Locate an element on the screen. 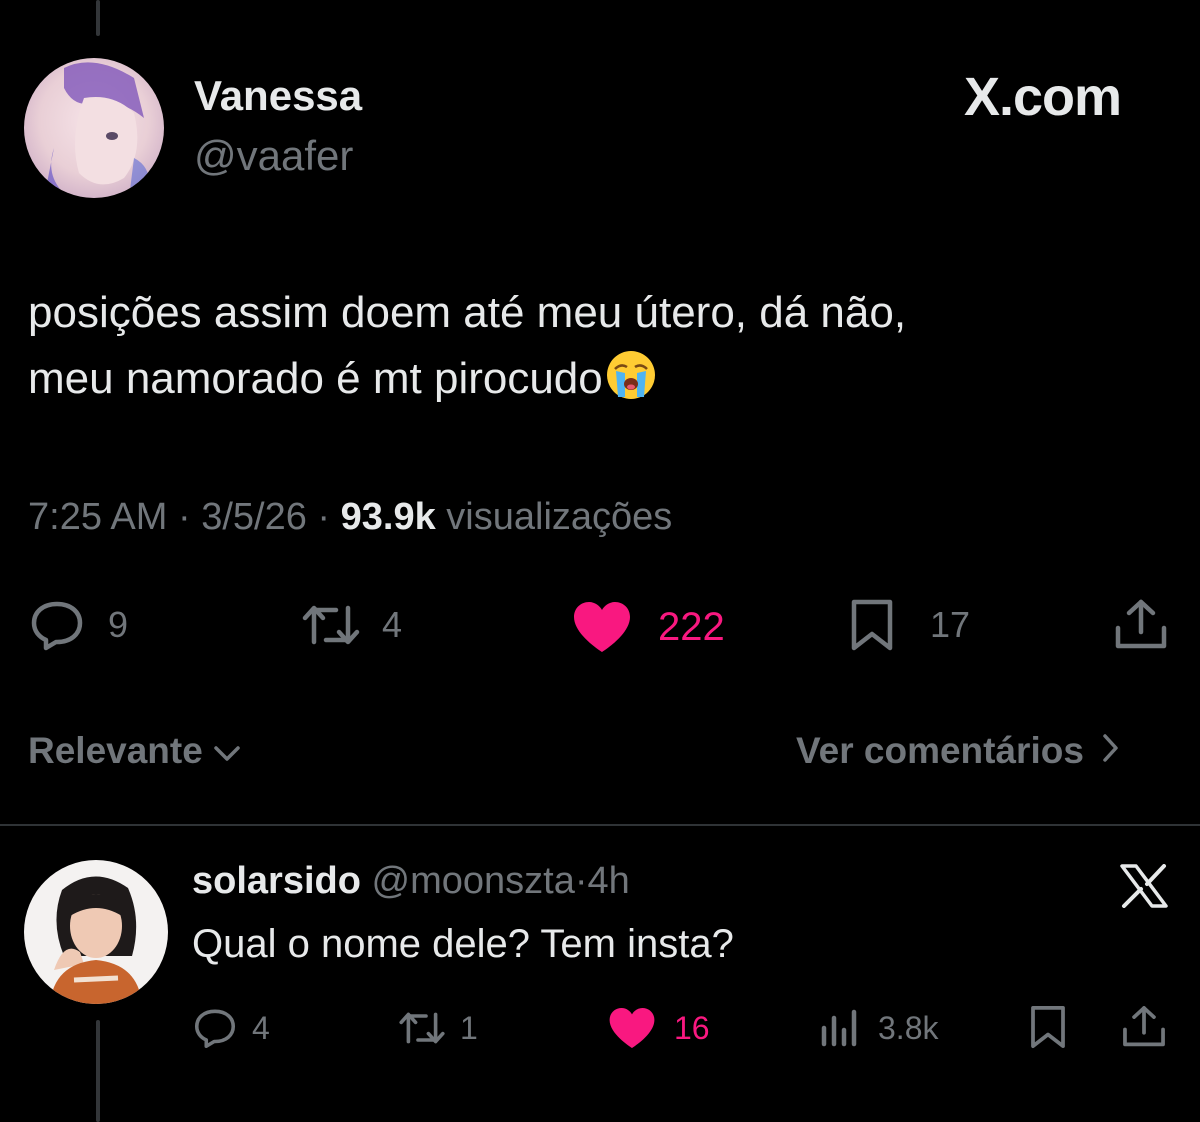 The image size is (1200, 1122). reply-share-button is located at coordinates (1144, 1027).